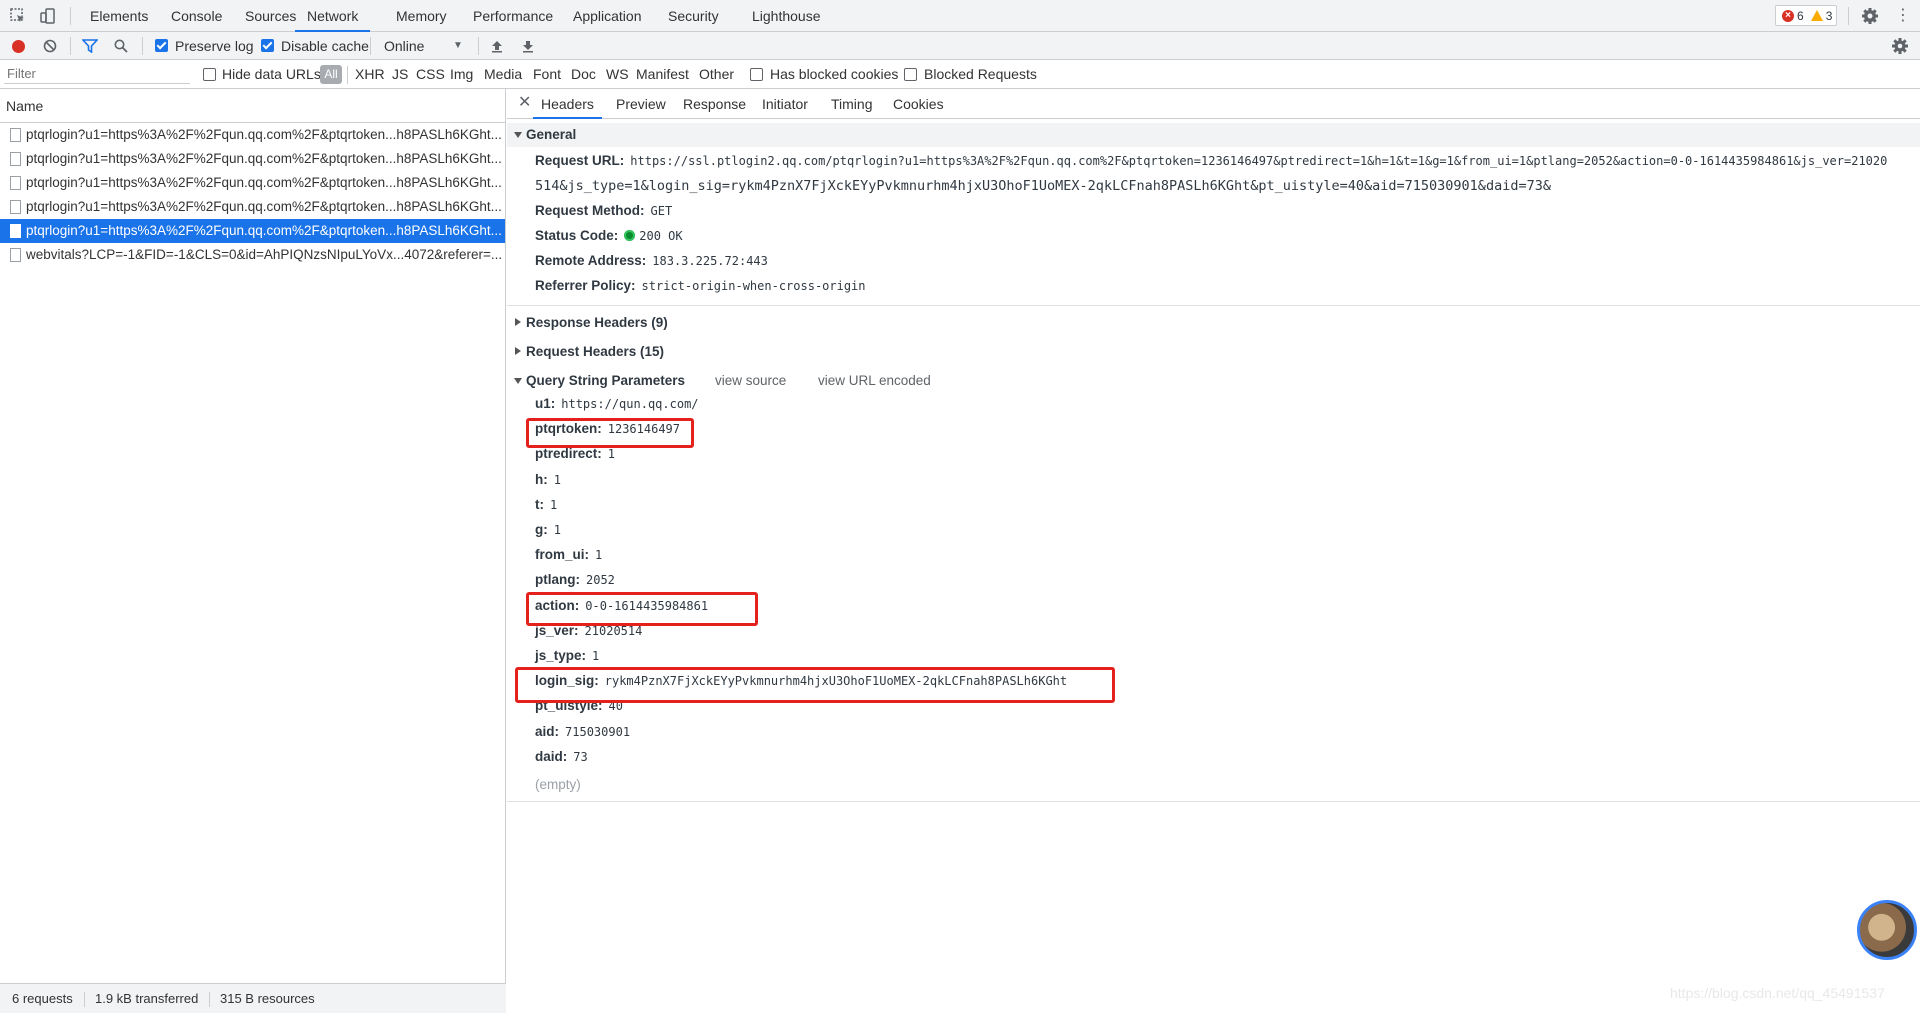 The image size is (1920, 1013). What do you see at coordinates (1213, 305) in the screenshot?
I see `section-divider` at bounding box center [1213, 305].